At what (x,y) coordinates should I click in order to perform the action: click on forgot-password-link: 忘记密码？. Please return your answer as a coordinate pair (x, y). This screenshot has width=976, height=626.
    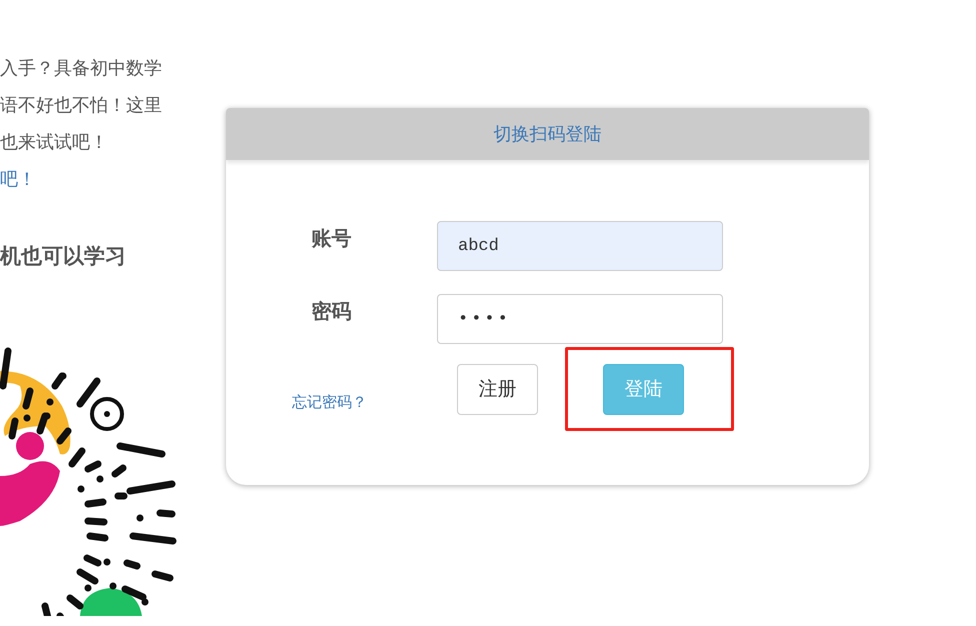
    Looking at the image, I should click on (374, 389).